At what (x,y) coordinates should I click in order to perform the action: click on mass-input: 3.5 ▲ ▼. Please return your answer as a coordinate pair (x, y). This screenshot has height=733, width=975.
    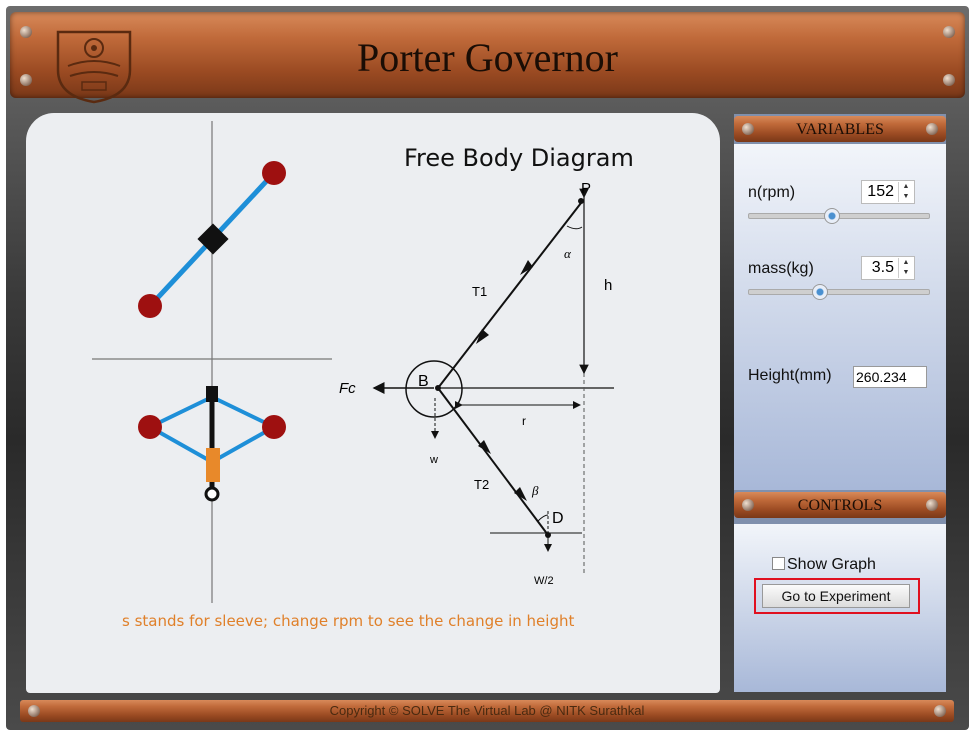
    Looking at the image, I should click on (888, 268).